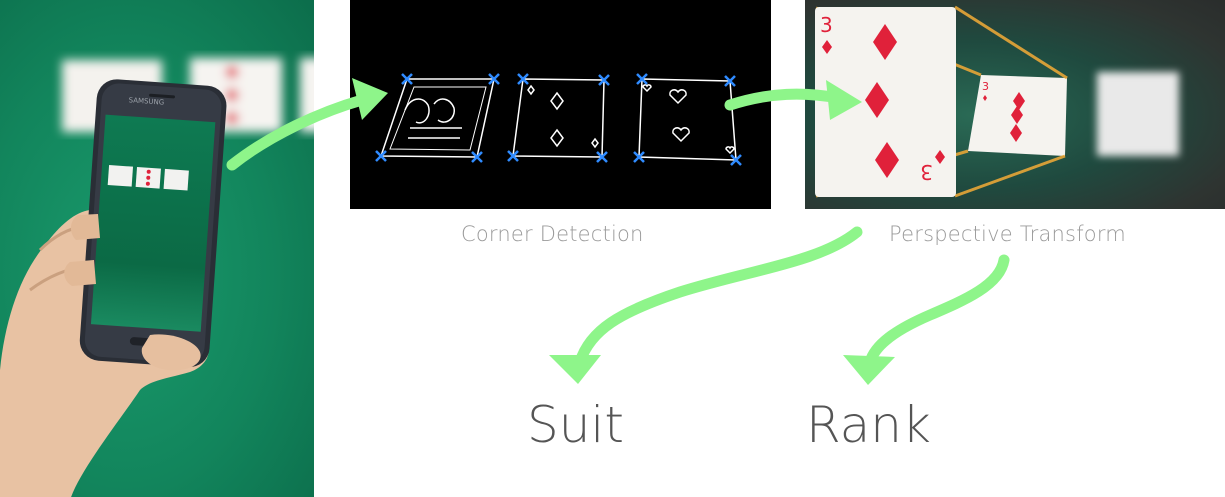 This screenshot has height=497, width=1225. What do you see at coordinates (718, 297) in the screenshot?
I see `arrow-to-suit` at bounding box center [718, 297].